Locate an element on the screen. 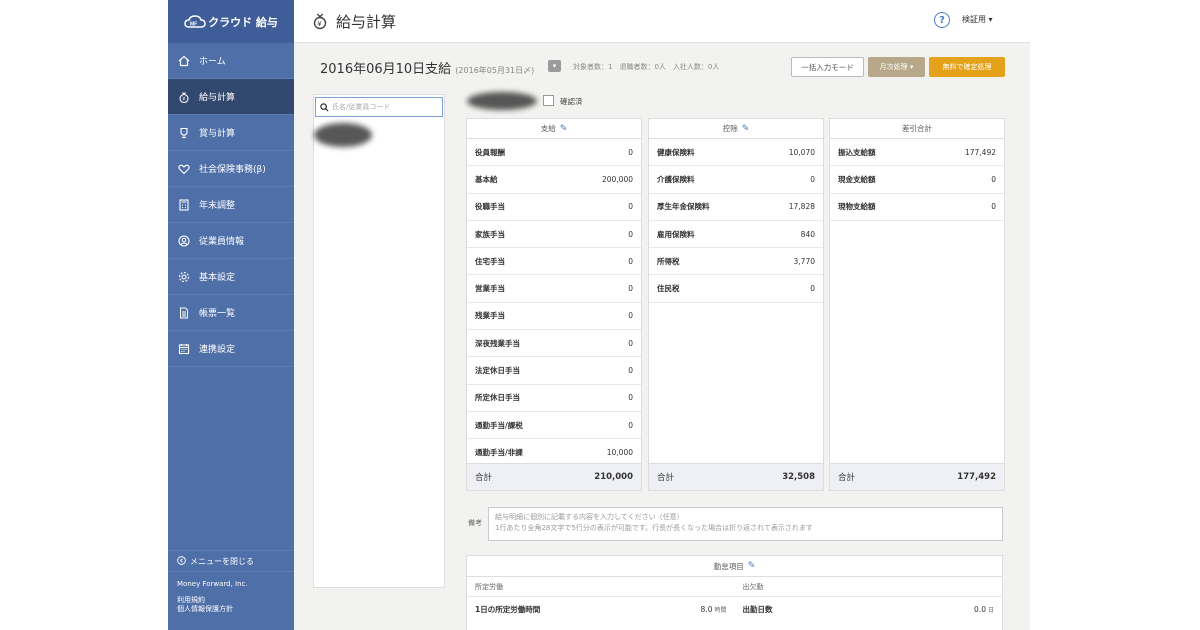 This screenshot has width=1200, height=630. confirm-process-button: 無料で確定処理 is located at coordinates (967, 67).